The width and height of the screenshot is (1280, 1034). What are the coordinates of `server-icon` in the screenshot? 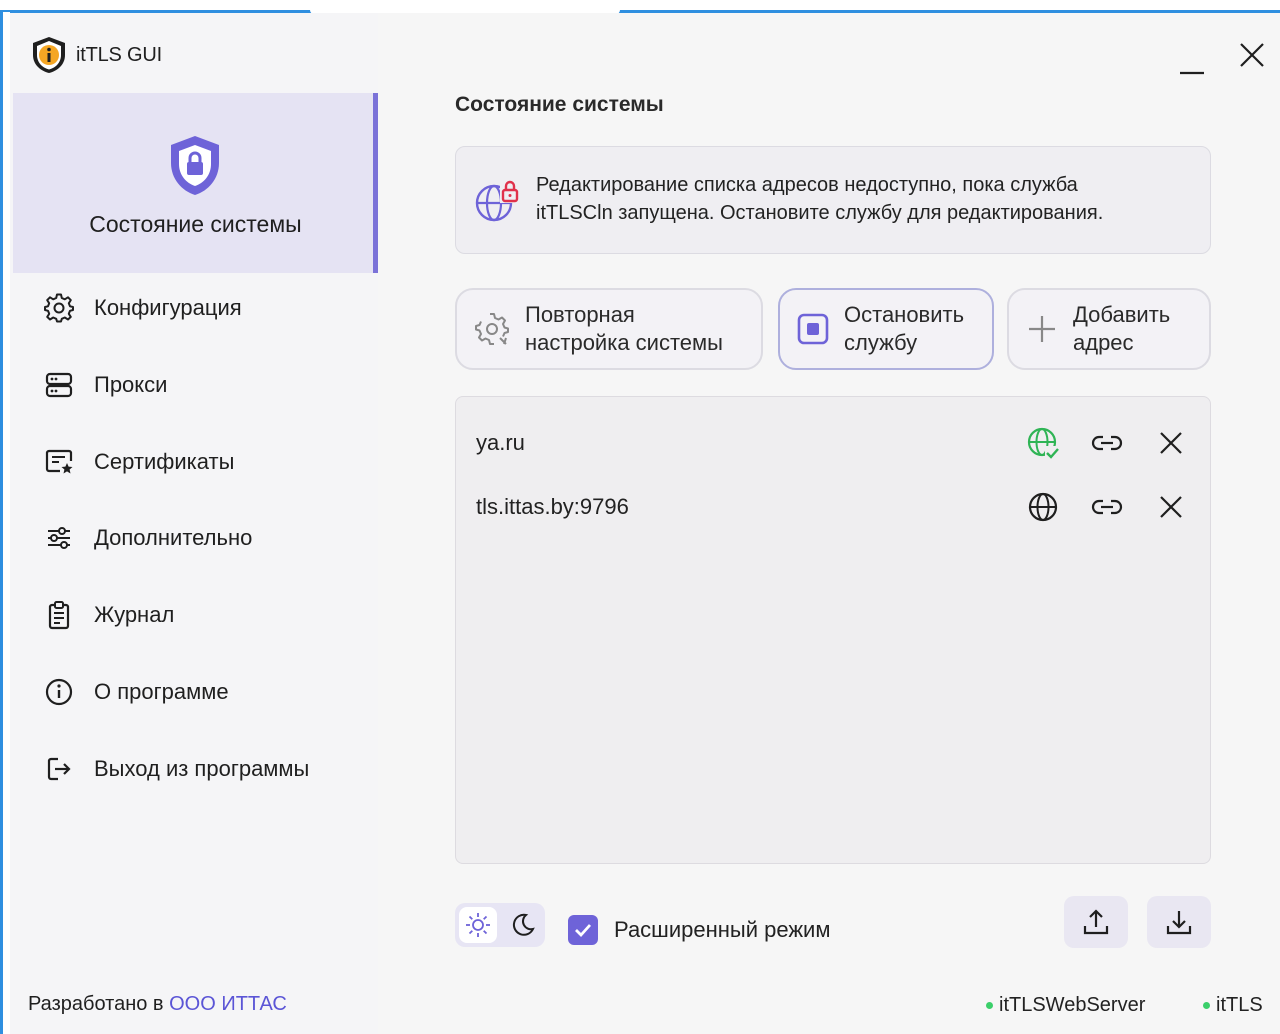 It's located at (59, 385).